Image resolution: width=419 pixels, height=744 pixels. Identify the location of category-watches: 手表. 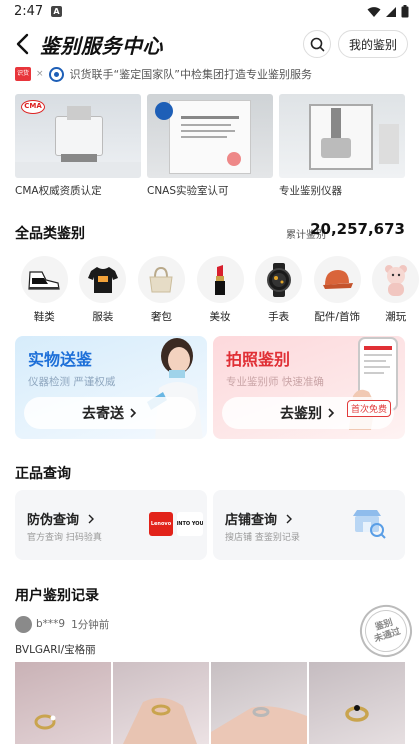
(278, 291).